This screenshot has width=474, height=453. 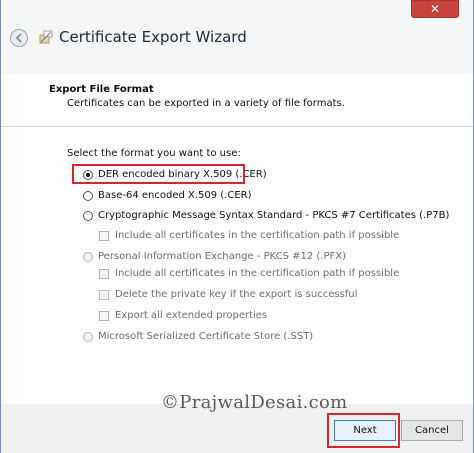 What do you see at coordinates (363, 430) in the screenshot?
I see `next-button-highlight` at bounding box center [363, 430].